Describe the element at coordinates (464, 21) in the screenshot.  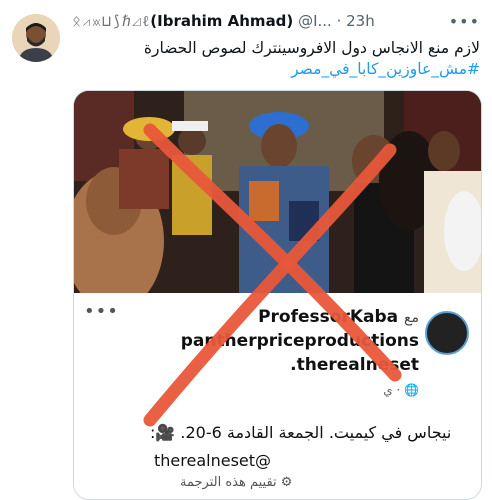
I see `more-dots-icon: •••` at that location.